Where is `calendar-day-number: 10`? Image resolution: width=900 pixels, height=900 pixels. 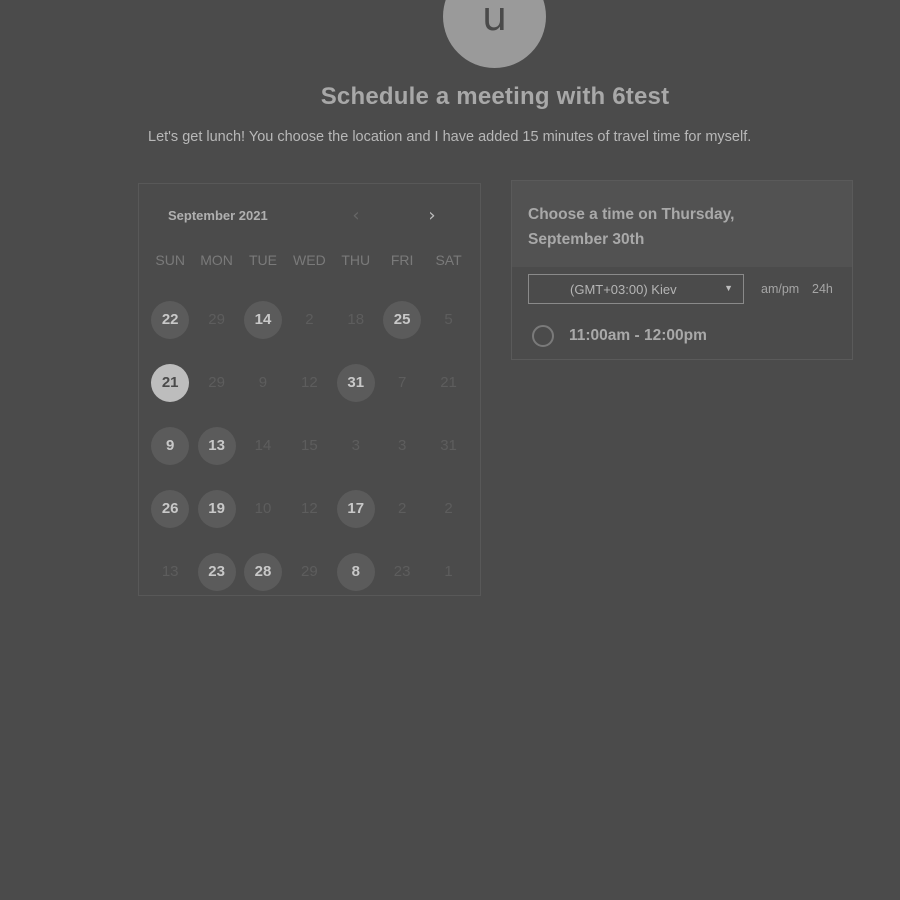 calendar-day-number: 10 is located at coordinates (263, 508).